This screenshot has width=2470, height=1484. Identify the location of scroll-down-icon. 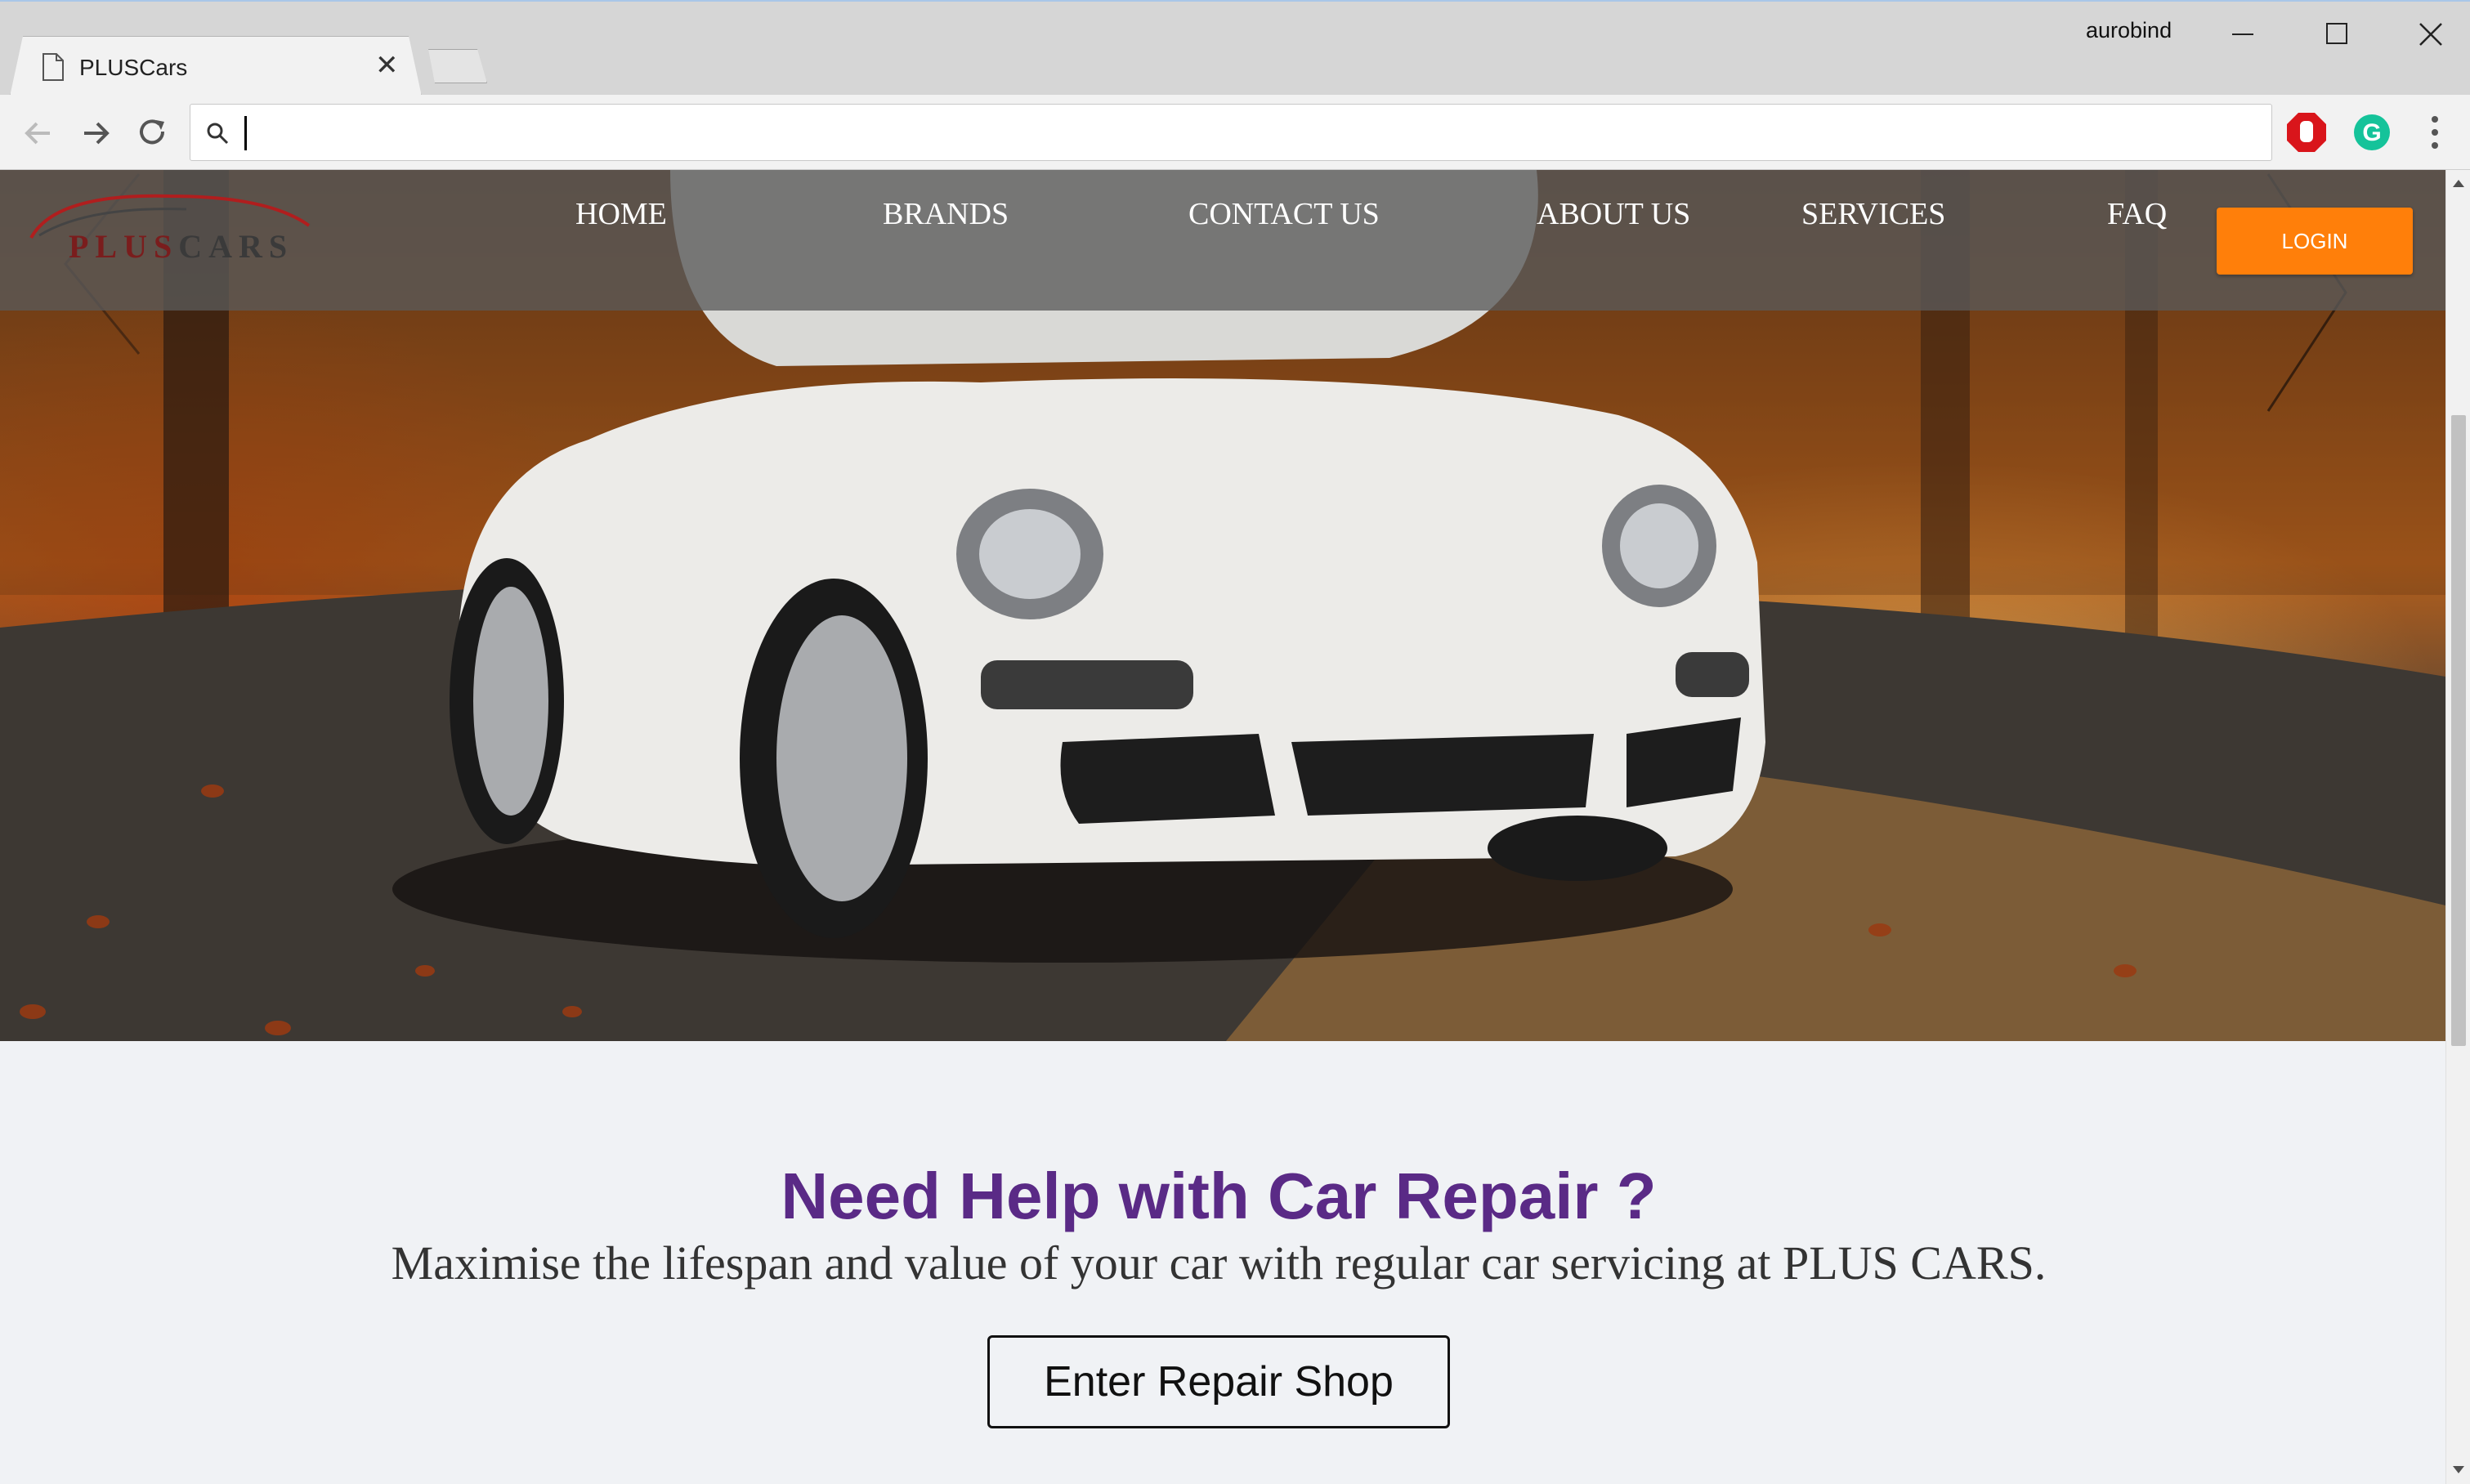
(2458, 1469).